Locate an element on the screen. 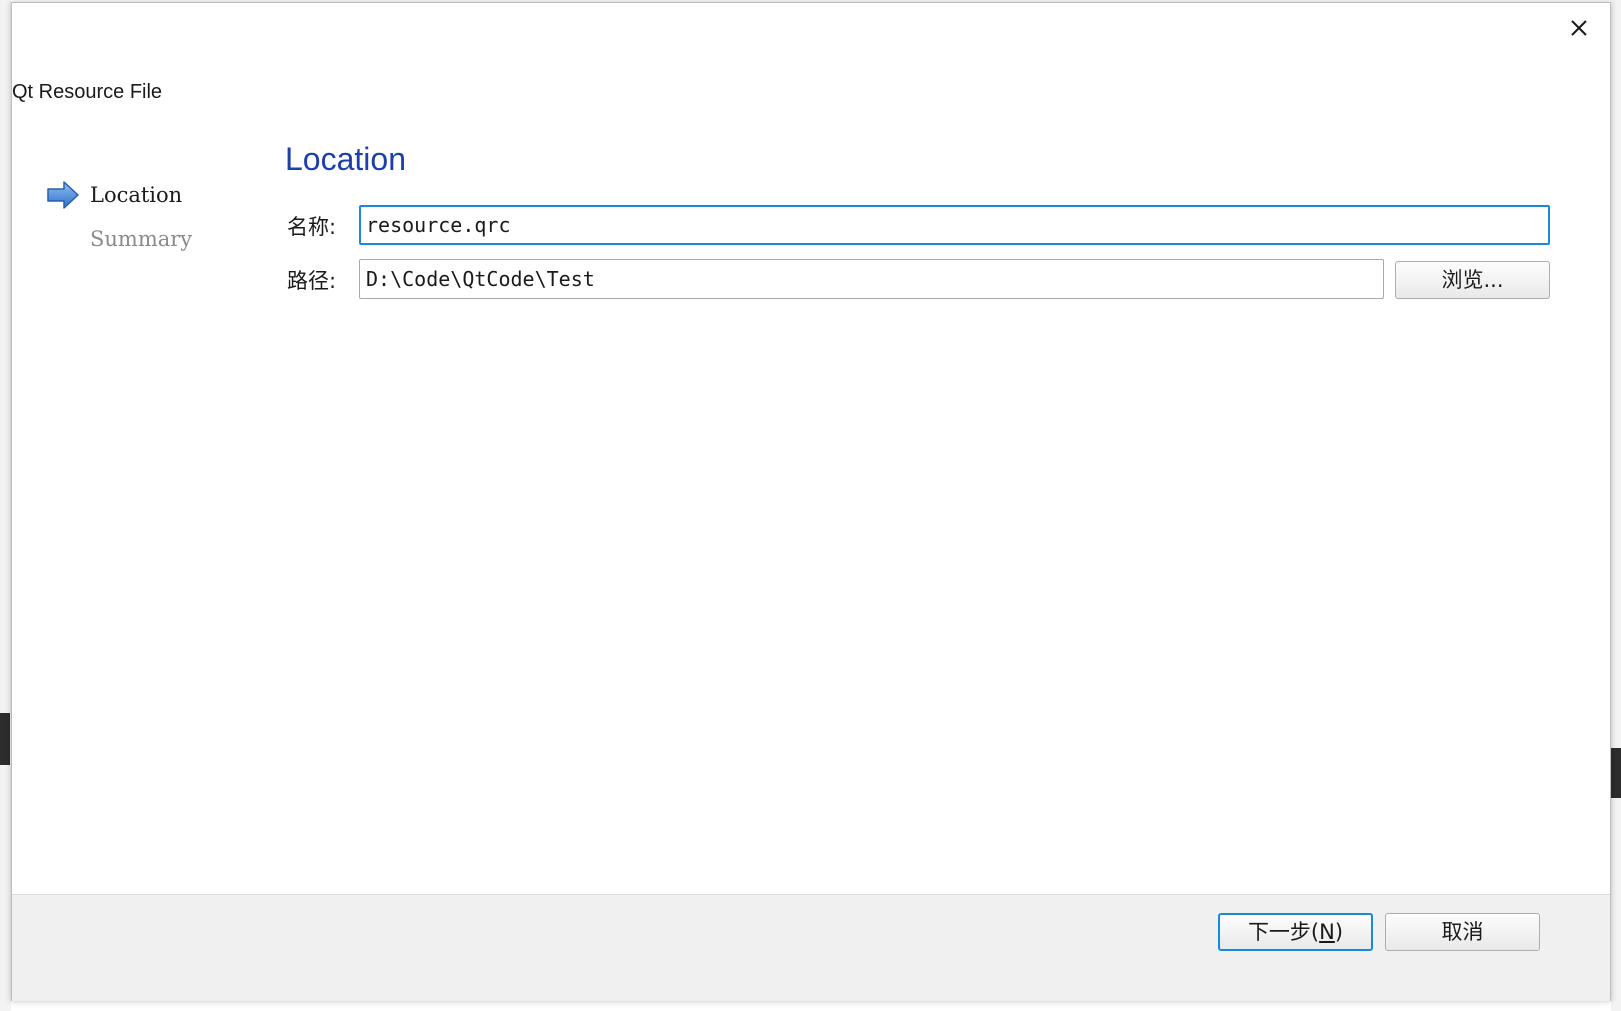 Image resolution: width=1621 pixels, height=1011 pixels. step-label: Location is located at coordinates (136, 195).